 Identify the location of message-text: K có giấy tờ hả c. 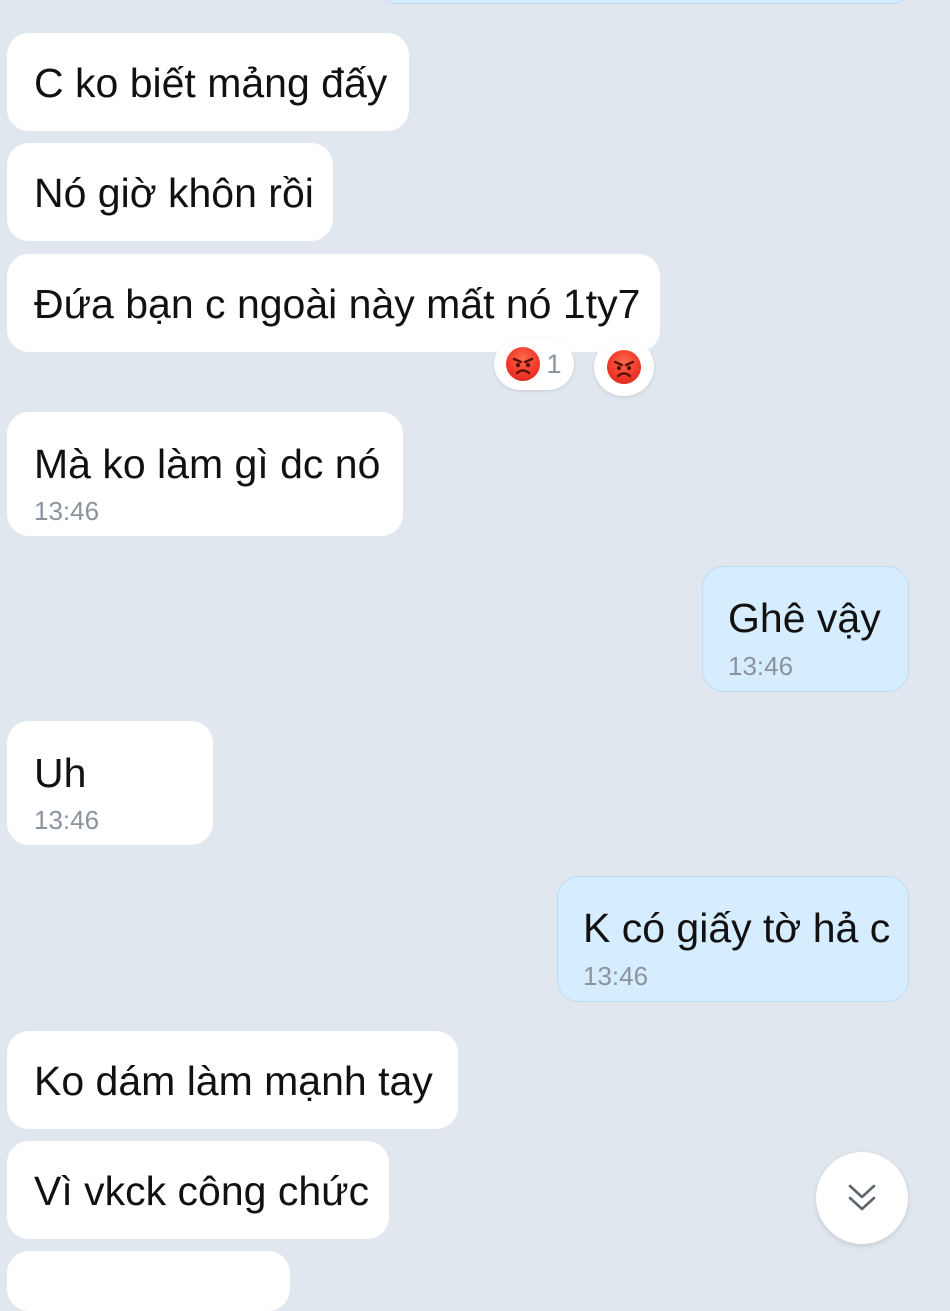
(737, 928).